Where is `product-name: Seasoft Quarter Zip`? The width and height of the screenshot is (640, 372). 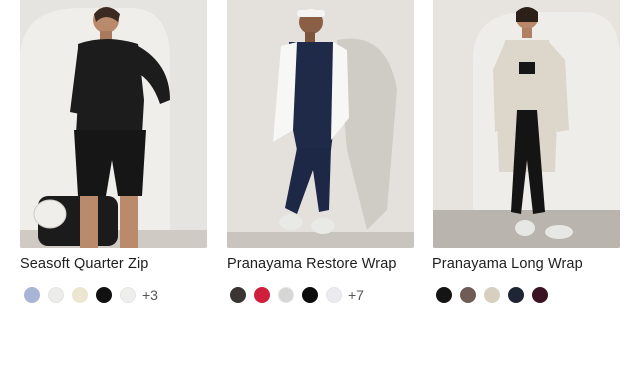 product-name: Seasoft Quarter Zip is located at coordinates (84, 264).